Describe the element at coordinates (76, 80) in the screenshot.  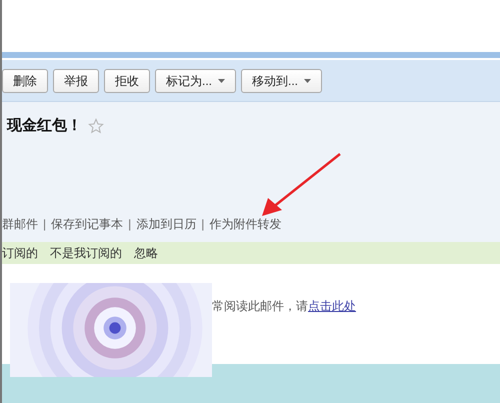
I see `toolbar-button: 举报` at that location.